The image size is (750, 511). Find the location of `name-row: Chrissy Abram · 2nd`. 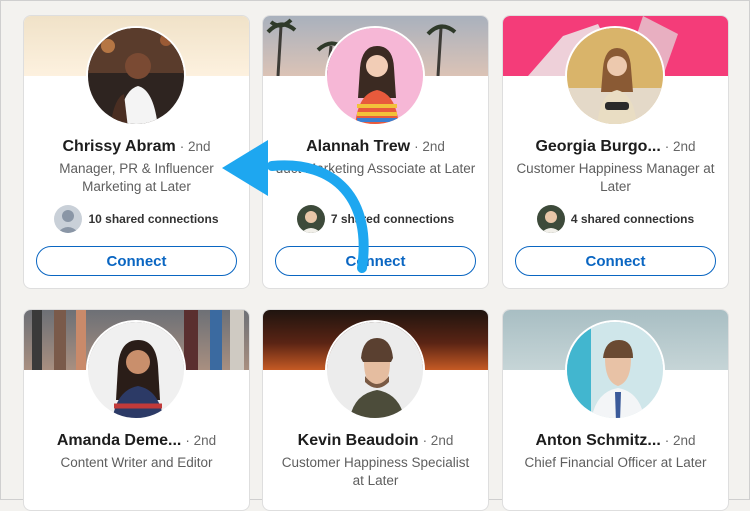

name-row: Chrissy Abram · 2nd is located at coordinates (136, 147).